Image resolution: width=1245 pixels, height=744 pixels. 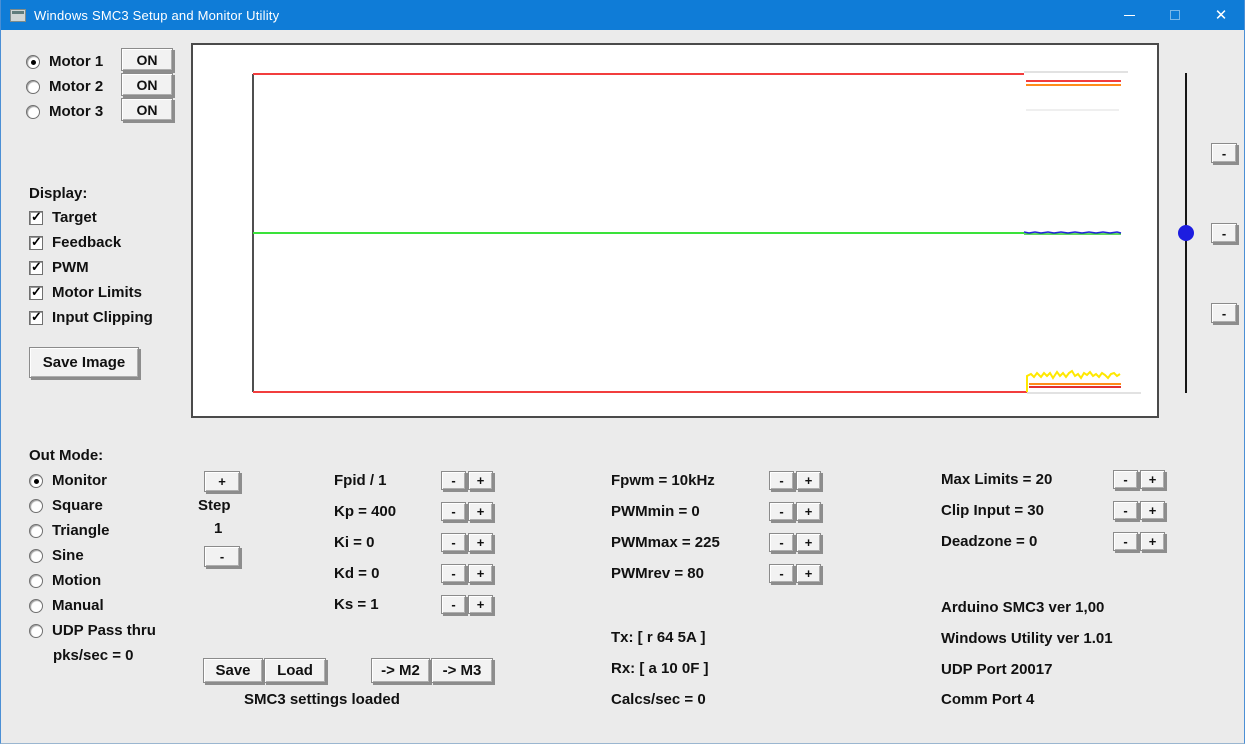 I want to click on motor-2-row: Motor 2, so click(x=64, y=86).